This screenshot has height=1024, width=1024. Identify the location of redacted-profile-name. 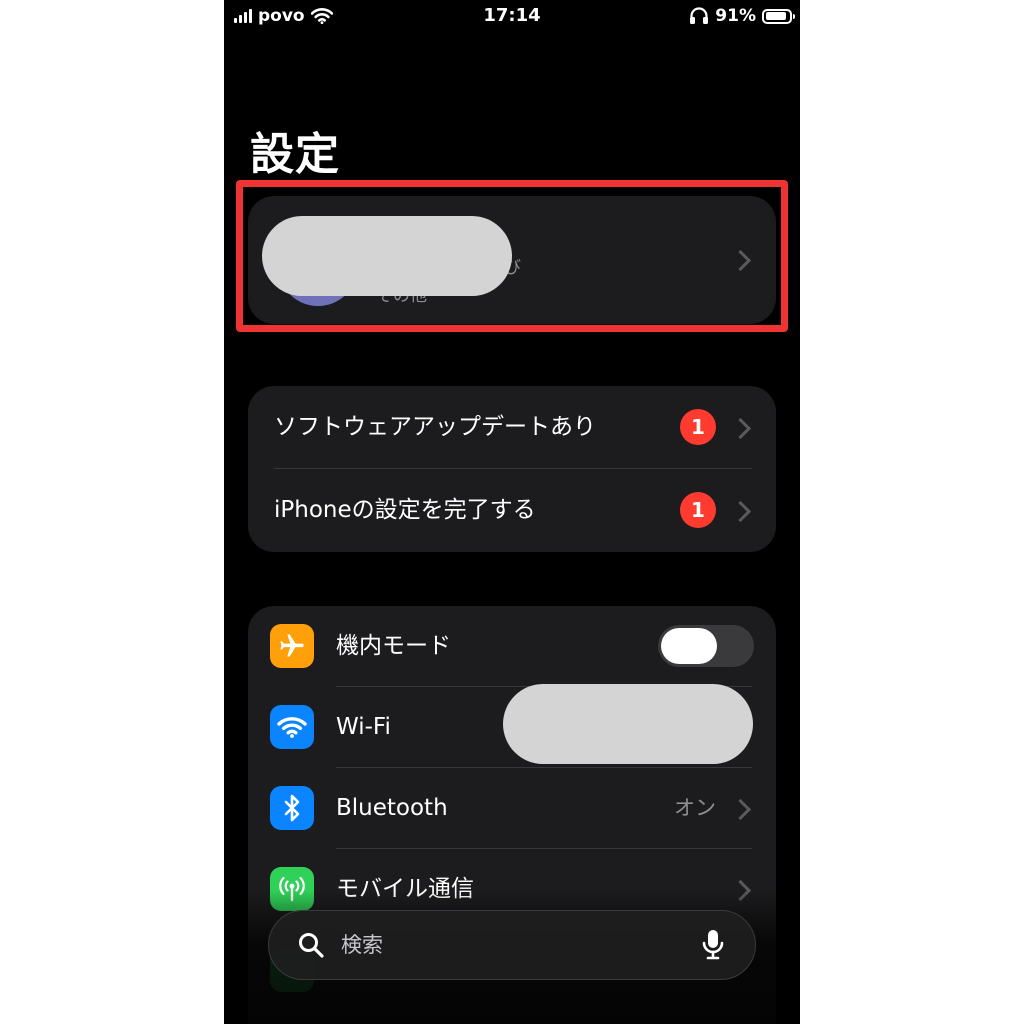
(387, 256).